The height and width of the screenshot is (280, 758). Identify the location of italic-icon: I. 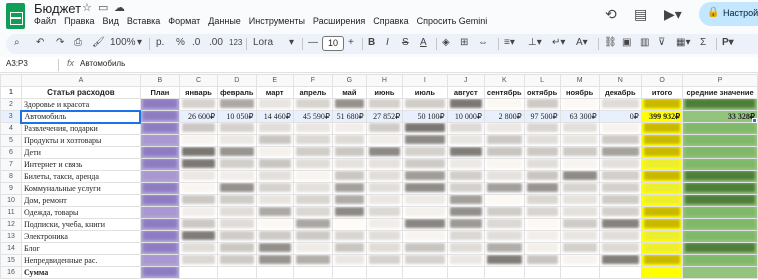
(387, 42).